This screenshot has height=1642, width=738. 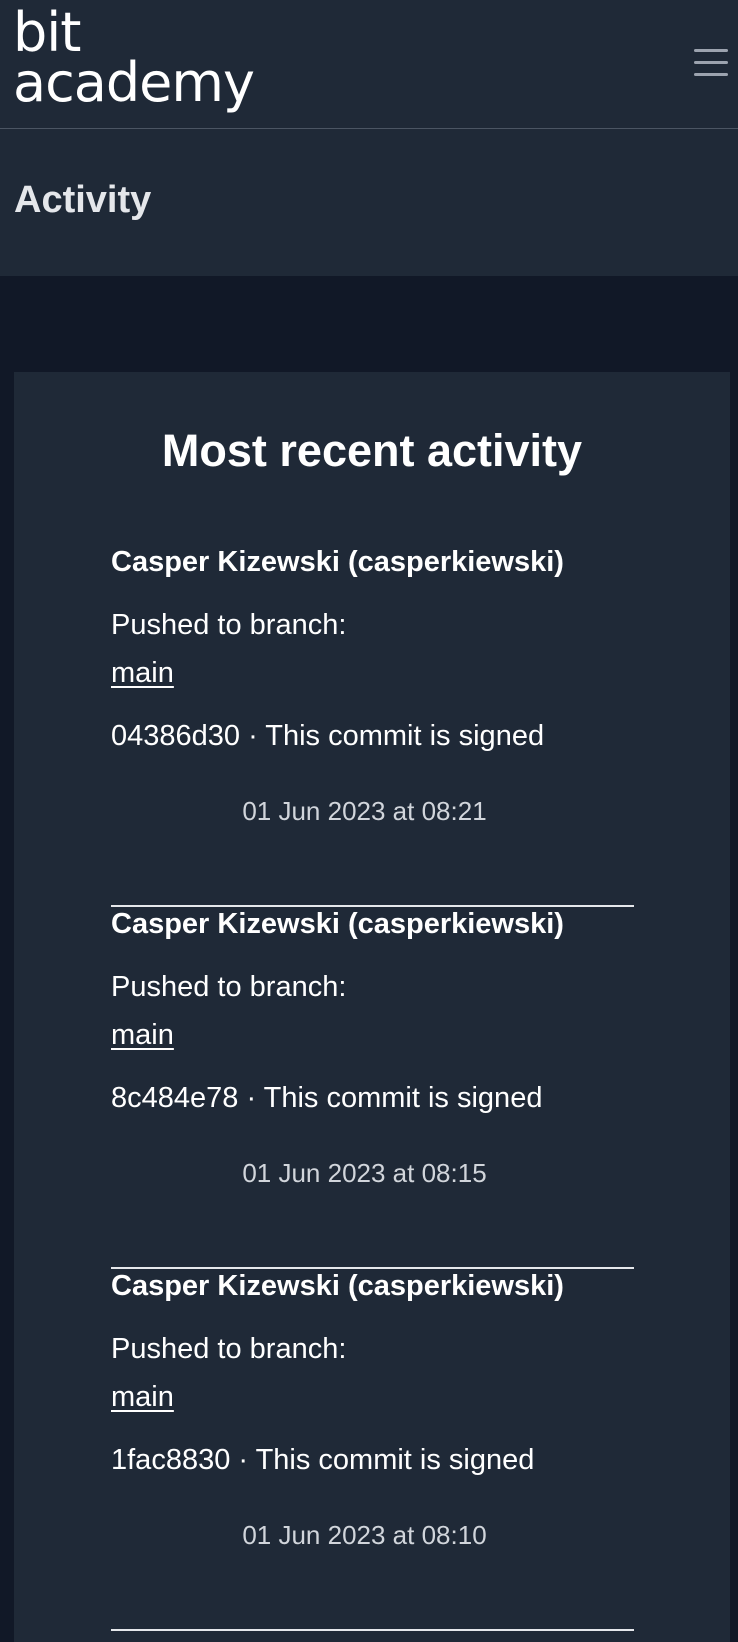 What do you see at coordinates (134, 82) in the screenshot?
I see `logo-line-2: academy` at bounding box center [134, 82].